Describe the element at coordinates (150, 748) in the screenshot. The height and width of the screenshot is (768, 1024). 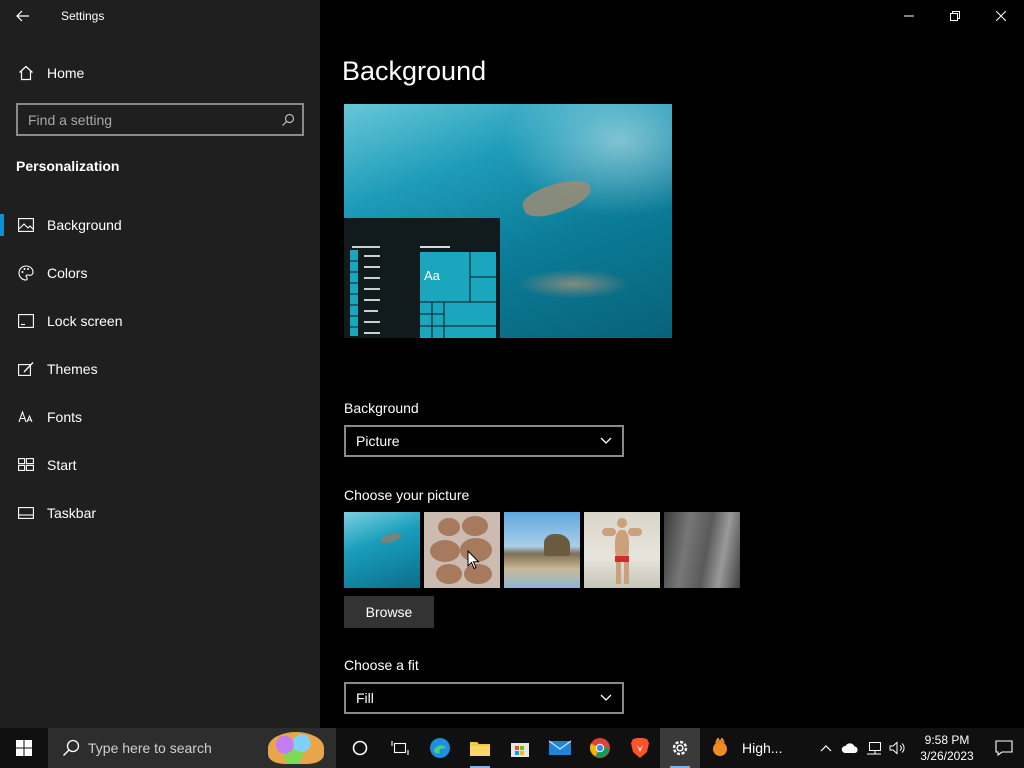
I see `taskbar-search-placeholder: Type here to search` at that location.